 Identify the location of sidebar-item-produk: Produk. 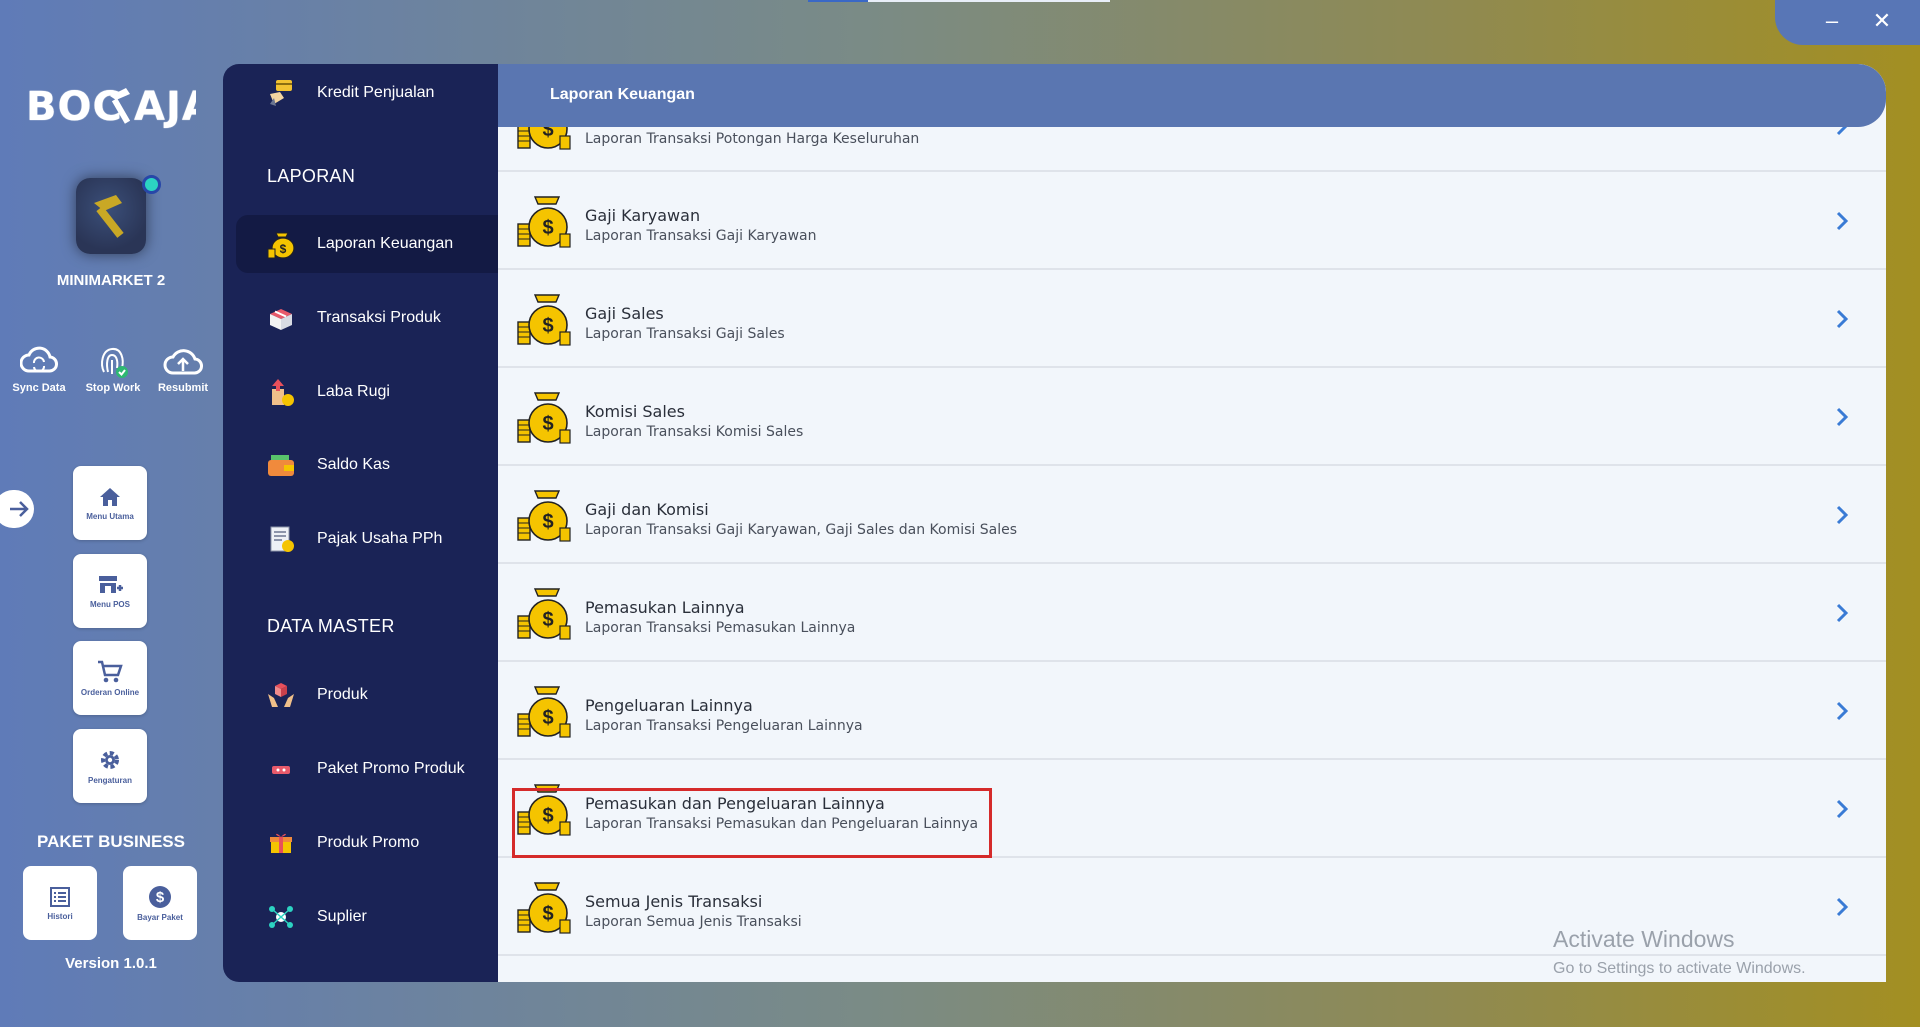
(360, 695).